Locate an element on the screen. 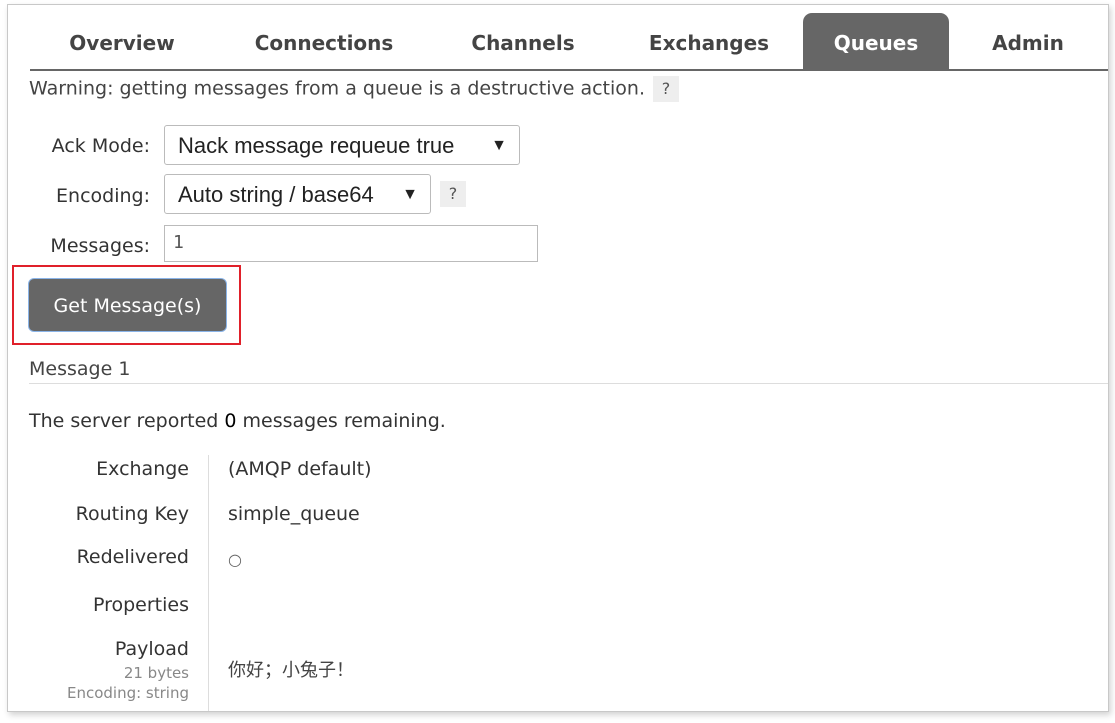 The image size is (1115, 723). get-messages-button: Get Message(s) is located at coordinates (127, 305).